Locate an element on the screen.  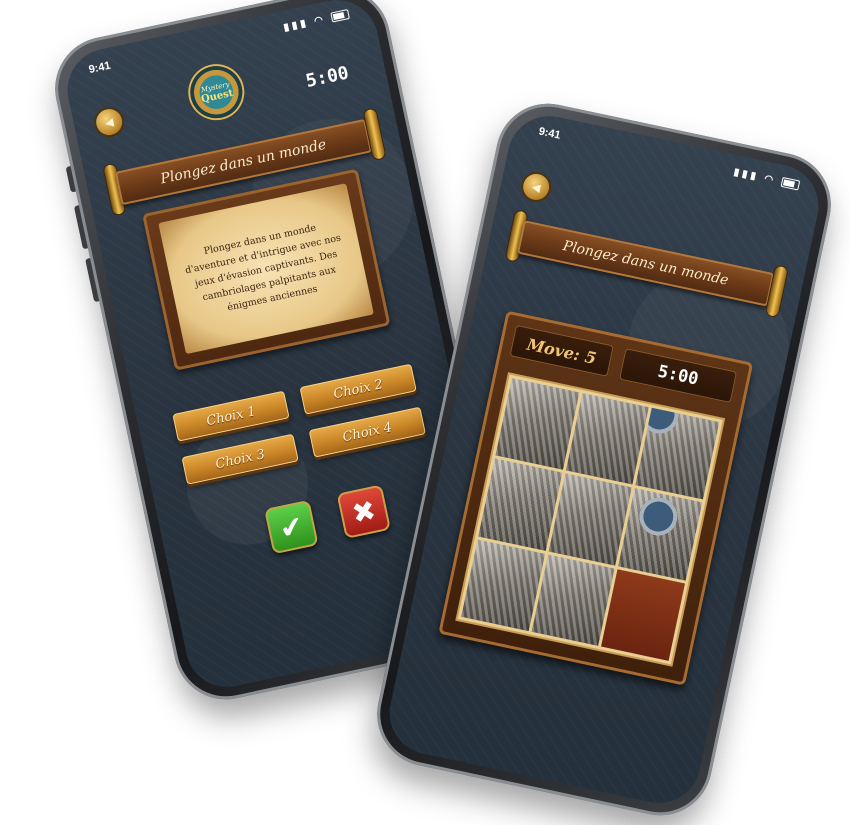
choice-3-button: Choix 3 is located at coordinates (240, 459).